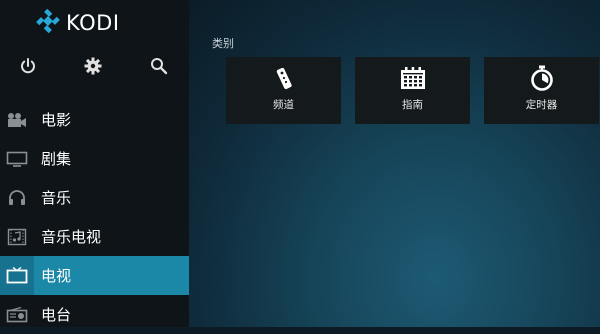  I want to click on sidebar-item-label: 音乐电视, so click(71, 237).